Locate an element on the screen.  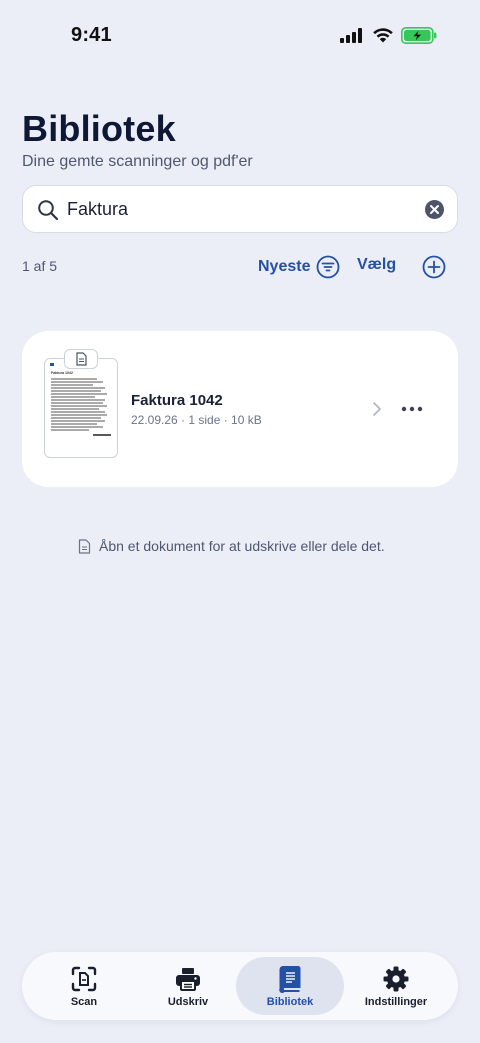
tab-print: Udskriv is located at coordinates (188, 986).